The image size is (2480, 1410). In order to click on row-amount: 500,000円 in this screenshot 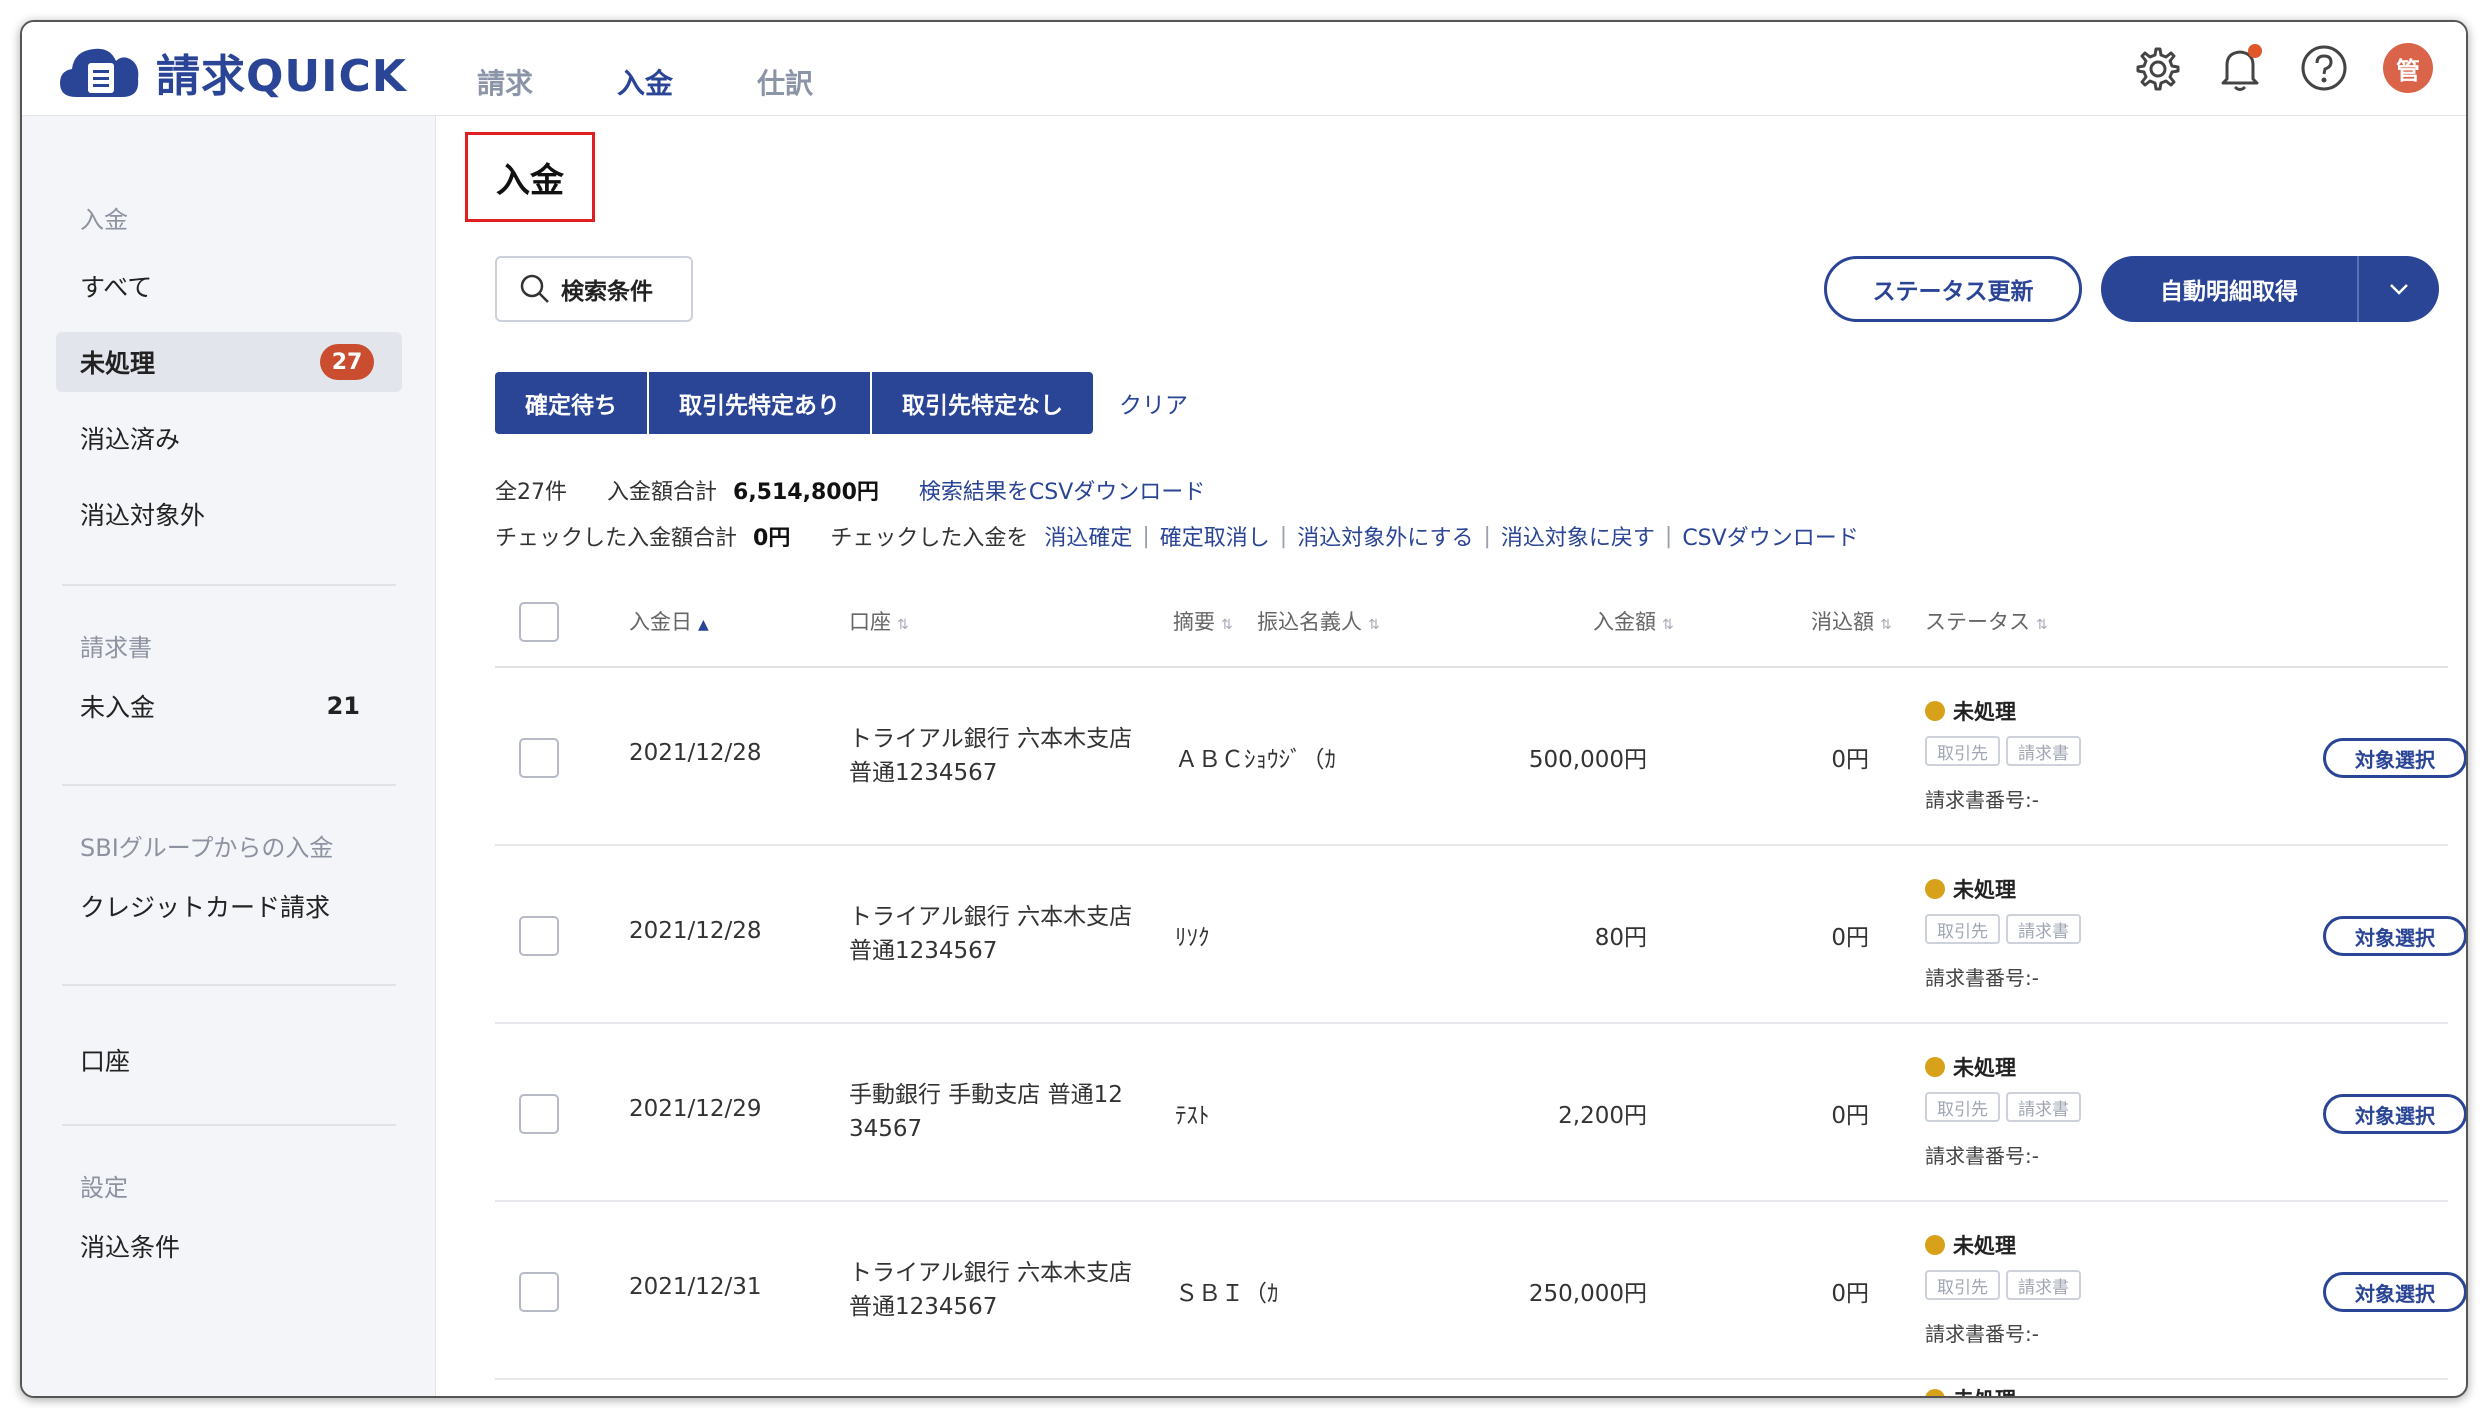, I will do `click(1587, 760)`.